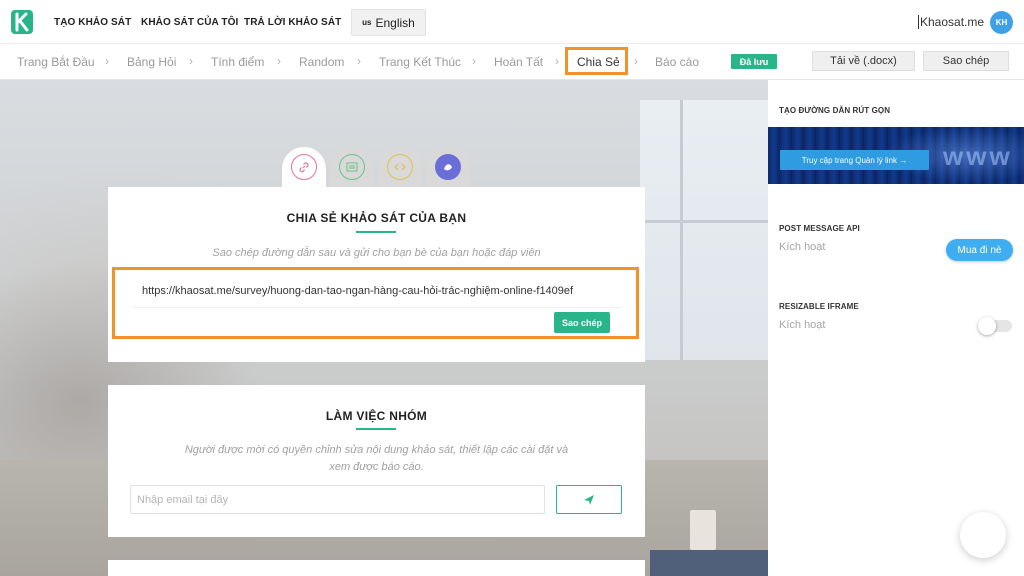 Image resolution: width=1024 pixels, height=576 pixels. What do you see at coordinates (376, 218) in the screenshot?
I see `share-card-title: CHIA SẺ KHẢO SÁT CỦA BẠN` at bounding box center [376, 218].